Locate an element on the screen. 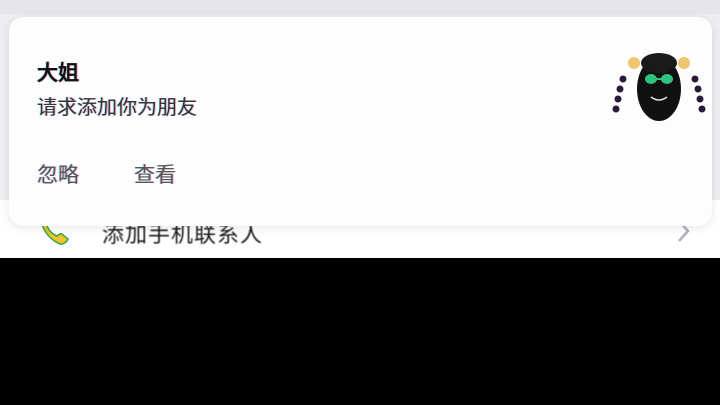  sender-name: 大姐 is located at coordinates (58, 73).